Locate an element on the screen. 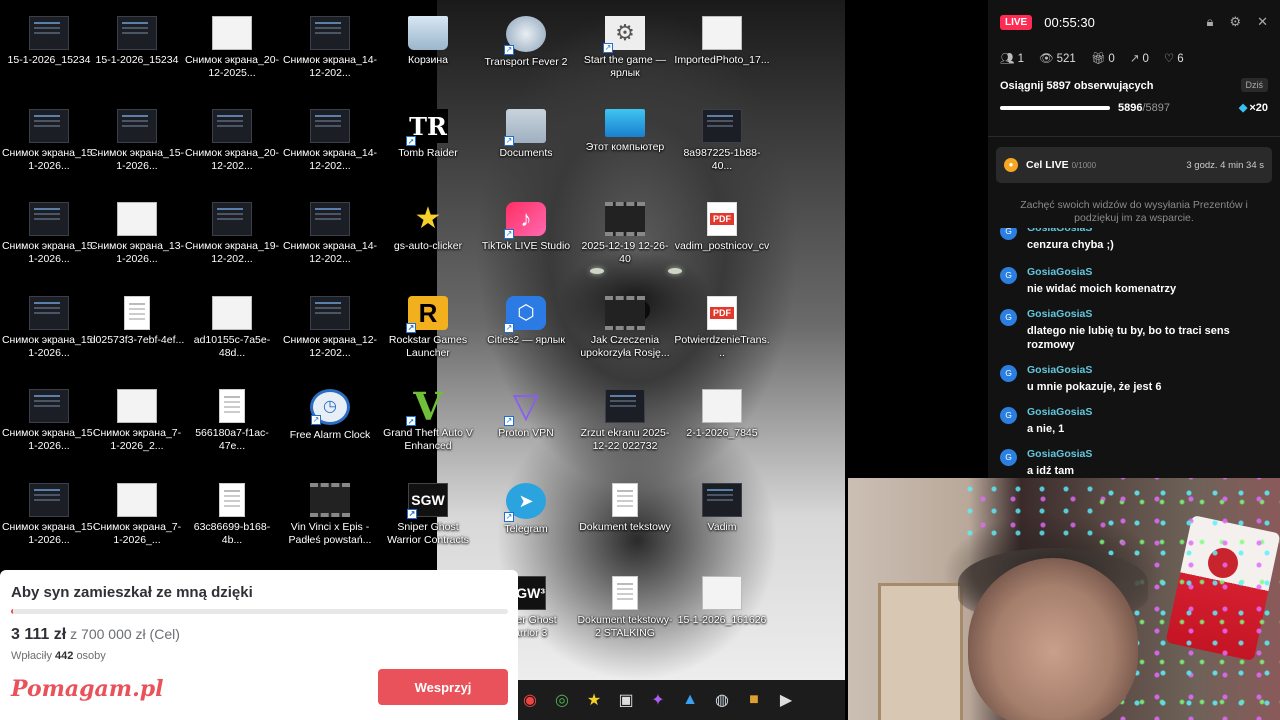 This screenshot has height=720, width=1280. chat-message: G GosiaGosiaS a nie, 1 is located at coordinates (1046, 421).